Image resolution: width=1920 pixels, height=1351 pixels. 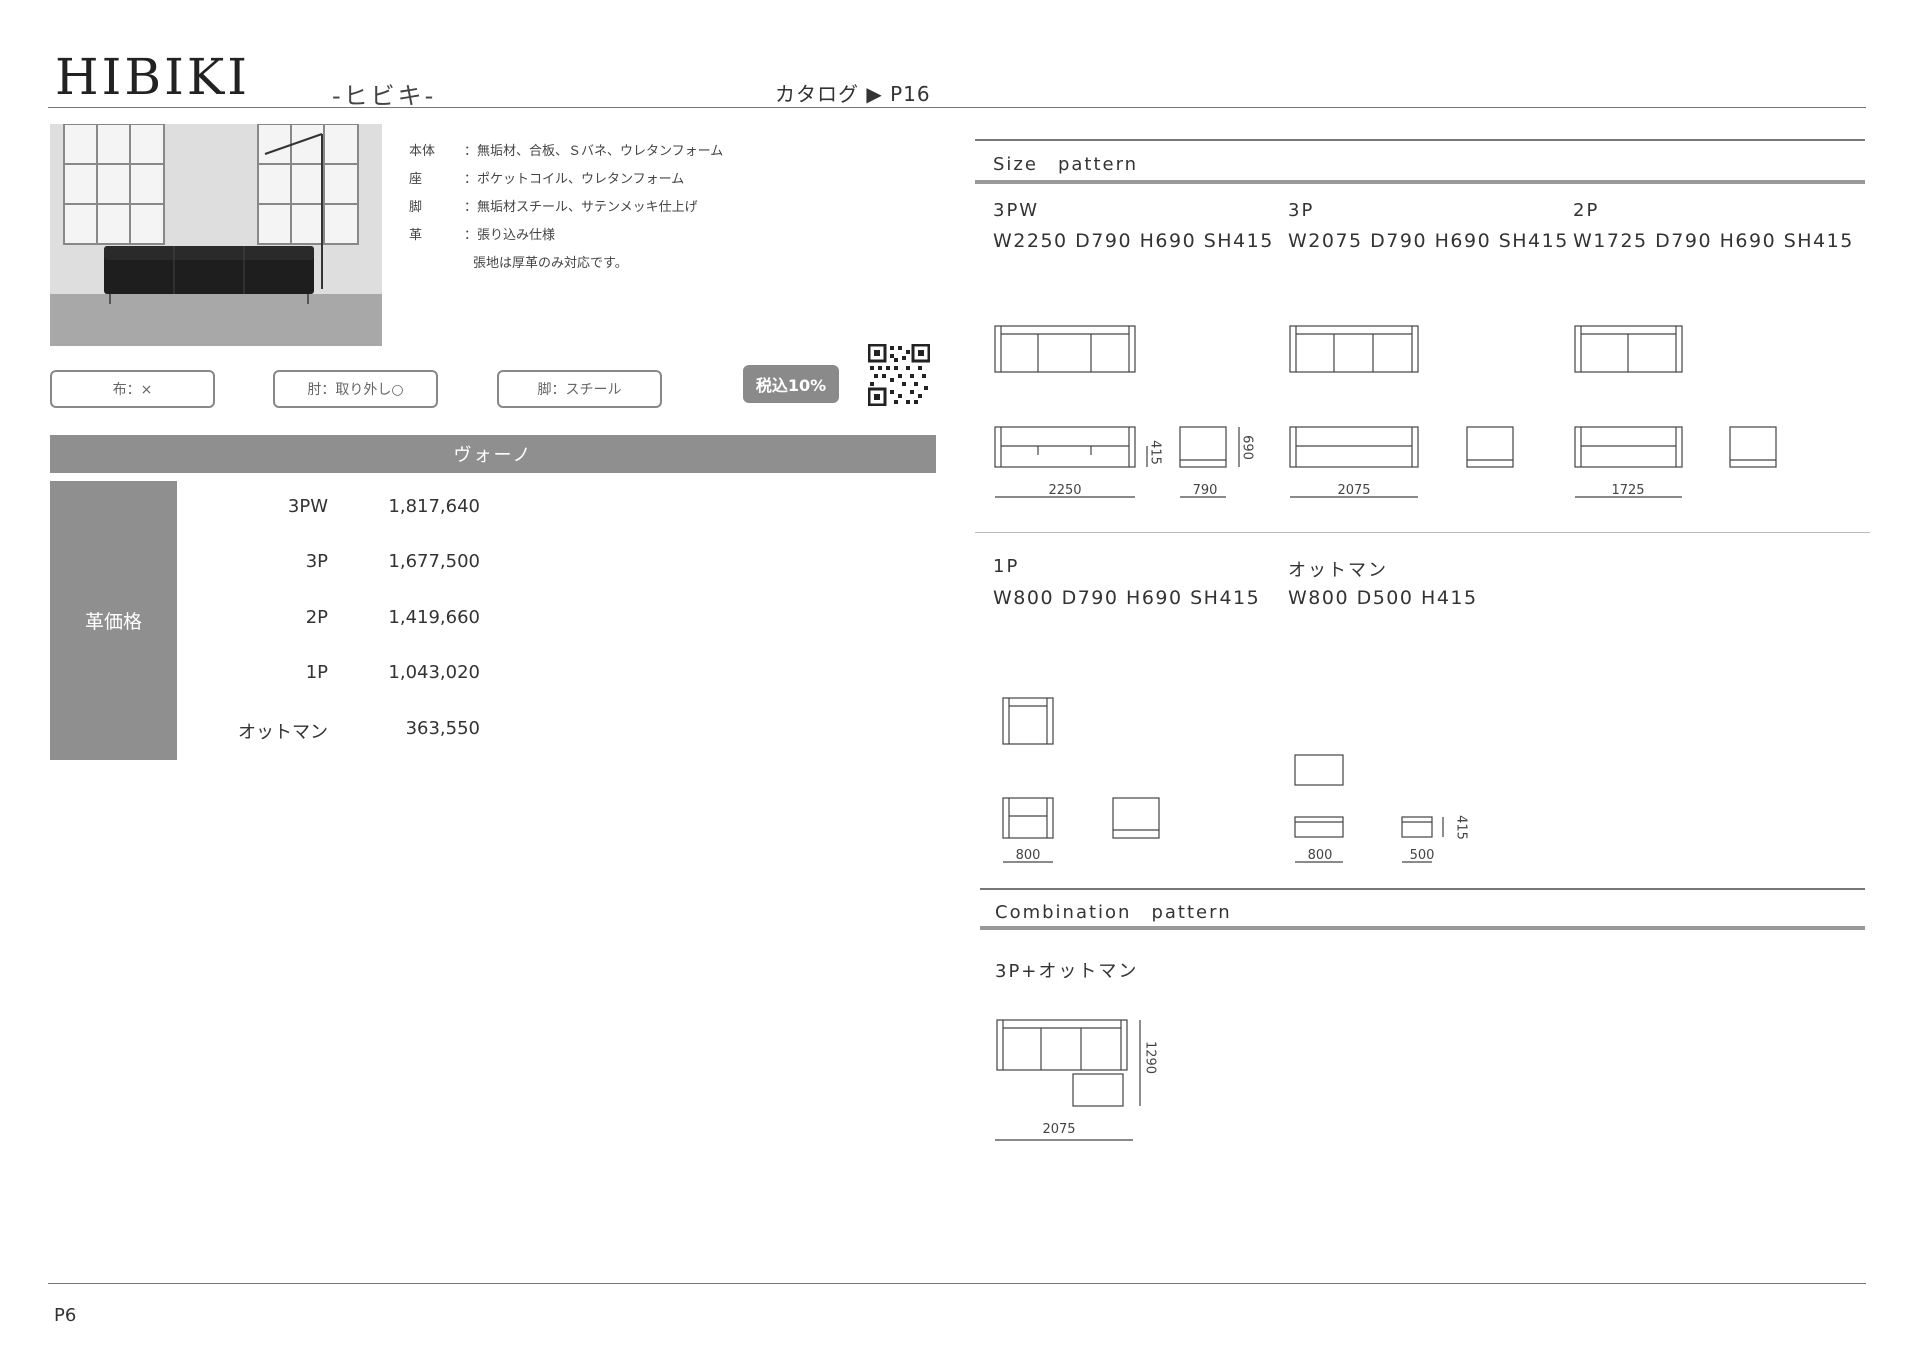 What do you see at coordinates (416, 179) in the screenshot?
I see `spec-label: 座` at bounding box center [416, 179].